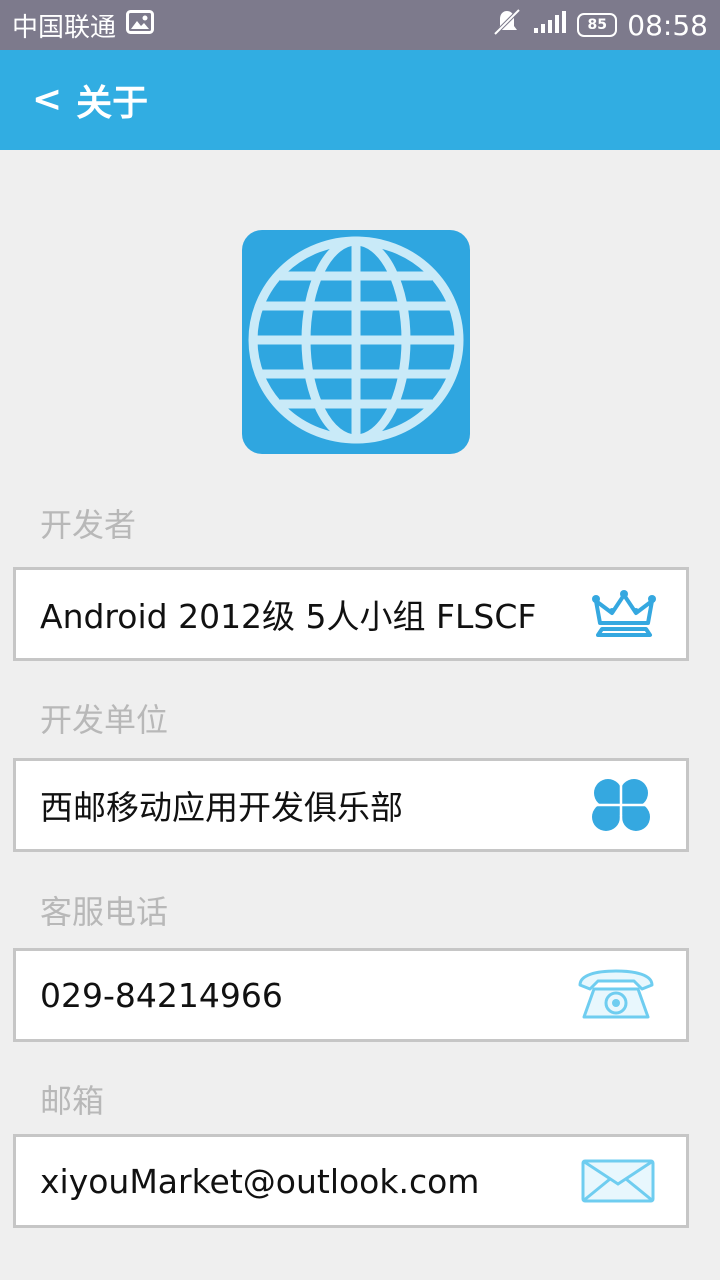  What do you see at coordinates (624, 614) in the screenshot?
I see `crown-icon` at bounding box center [624, 614].